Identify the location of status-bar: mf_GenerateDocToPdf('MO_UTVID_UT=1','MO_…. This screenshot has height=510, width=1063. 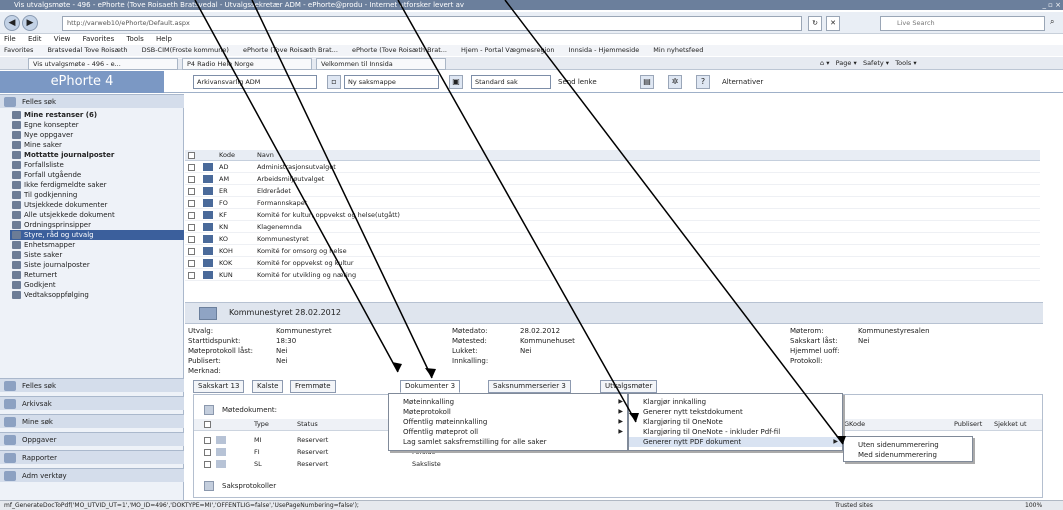
(531, 505).